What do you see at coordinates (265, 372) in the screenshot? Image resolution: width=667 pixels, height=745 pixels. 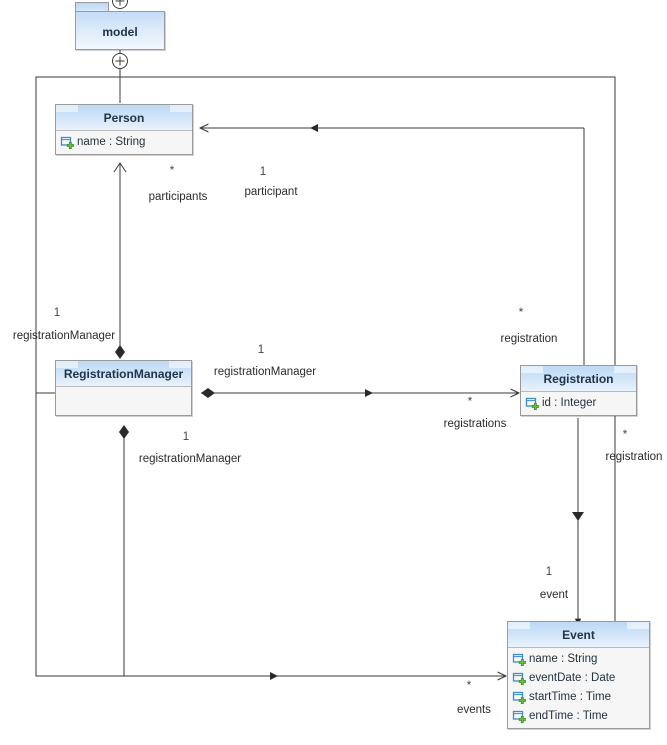 I see `edge-role-registration-manager-center: registrationManager` at bounding box center [265, 372].